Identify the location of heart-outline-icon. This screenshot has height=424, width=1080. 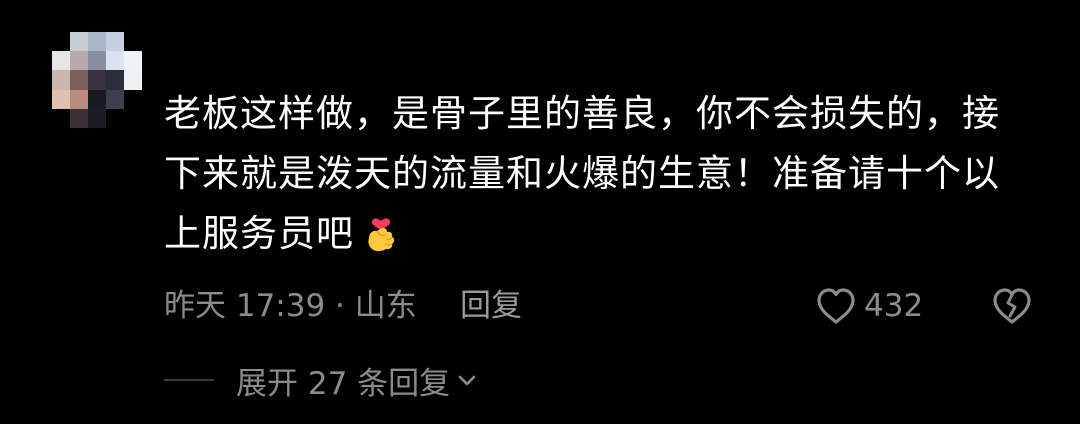
(836, 306).